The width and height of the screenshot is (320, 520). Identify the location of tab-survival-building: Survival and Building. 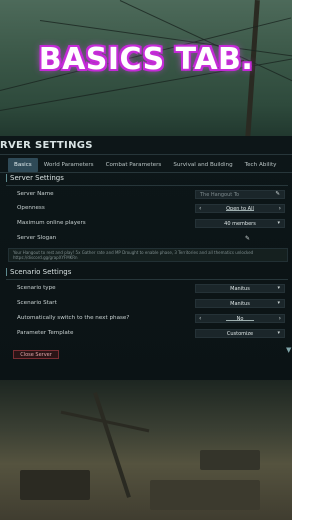
(202, 165).